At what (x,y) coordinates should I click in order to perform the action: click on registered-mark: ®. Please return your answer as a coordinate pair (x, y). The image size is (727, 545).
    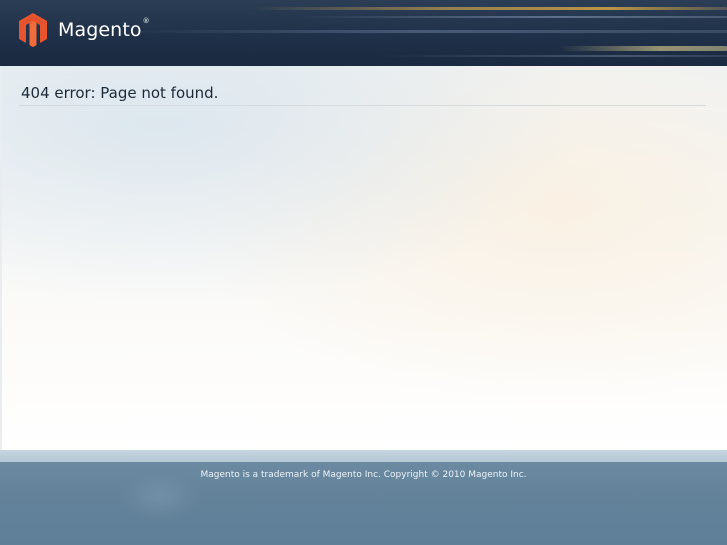
    Looking at the image, I should click on (146, 20).